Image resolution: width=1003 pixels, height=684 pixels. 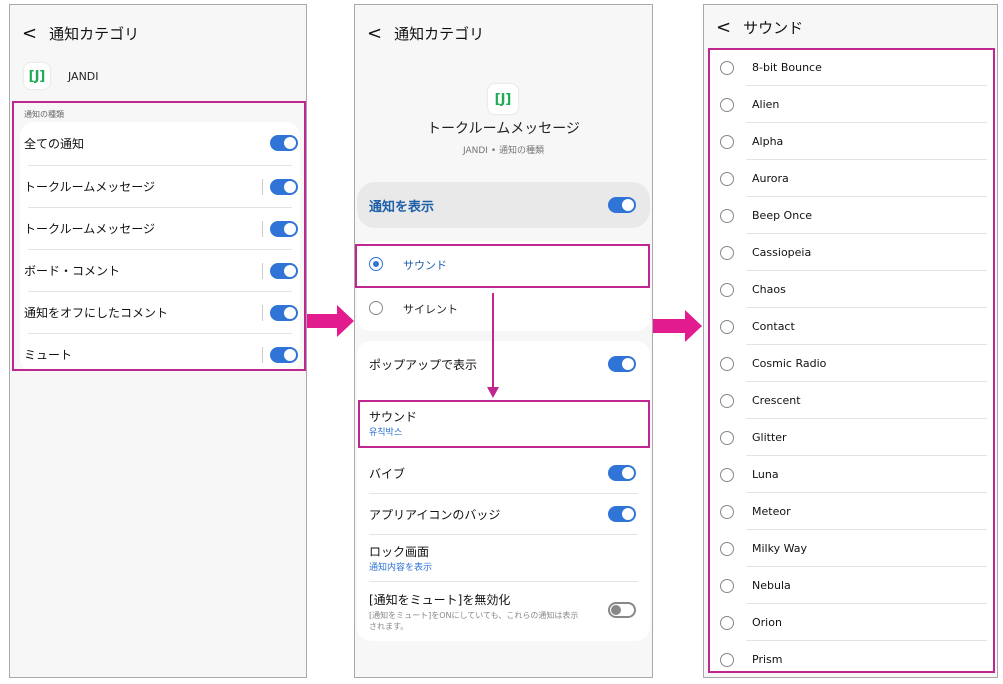 What do you see at coordinates (83, 76) in the screenshot?
I see `app-name: JANDI` at bounding box center [83, 76].